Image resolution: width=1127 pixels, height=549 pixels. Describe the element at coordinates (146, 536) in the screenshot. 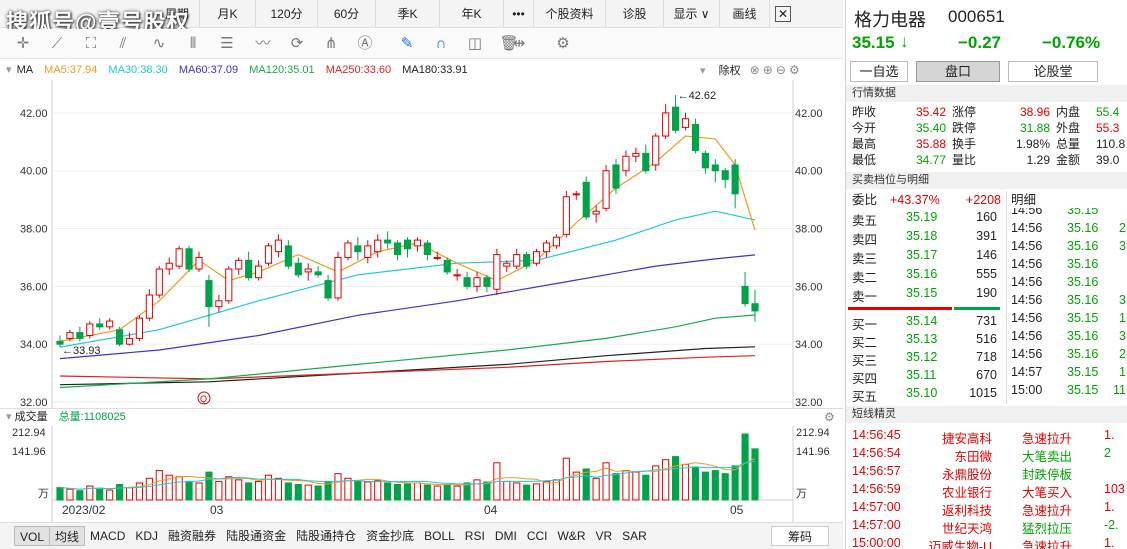

I see `indicator-tab-kdj3: KDJ` at that location.